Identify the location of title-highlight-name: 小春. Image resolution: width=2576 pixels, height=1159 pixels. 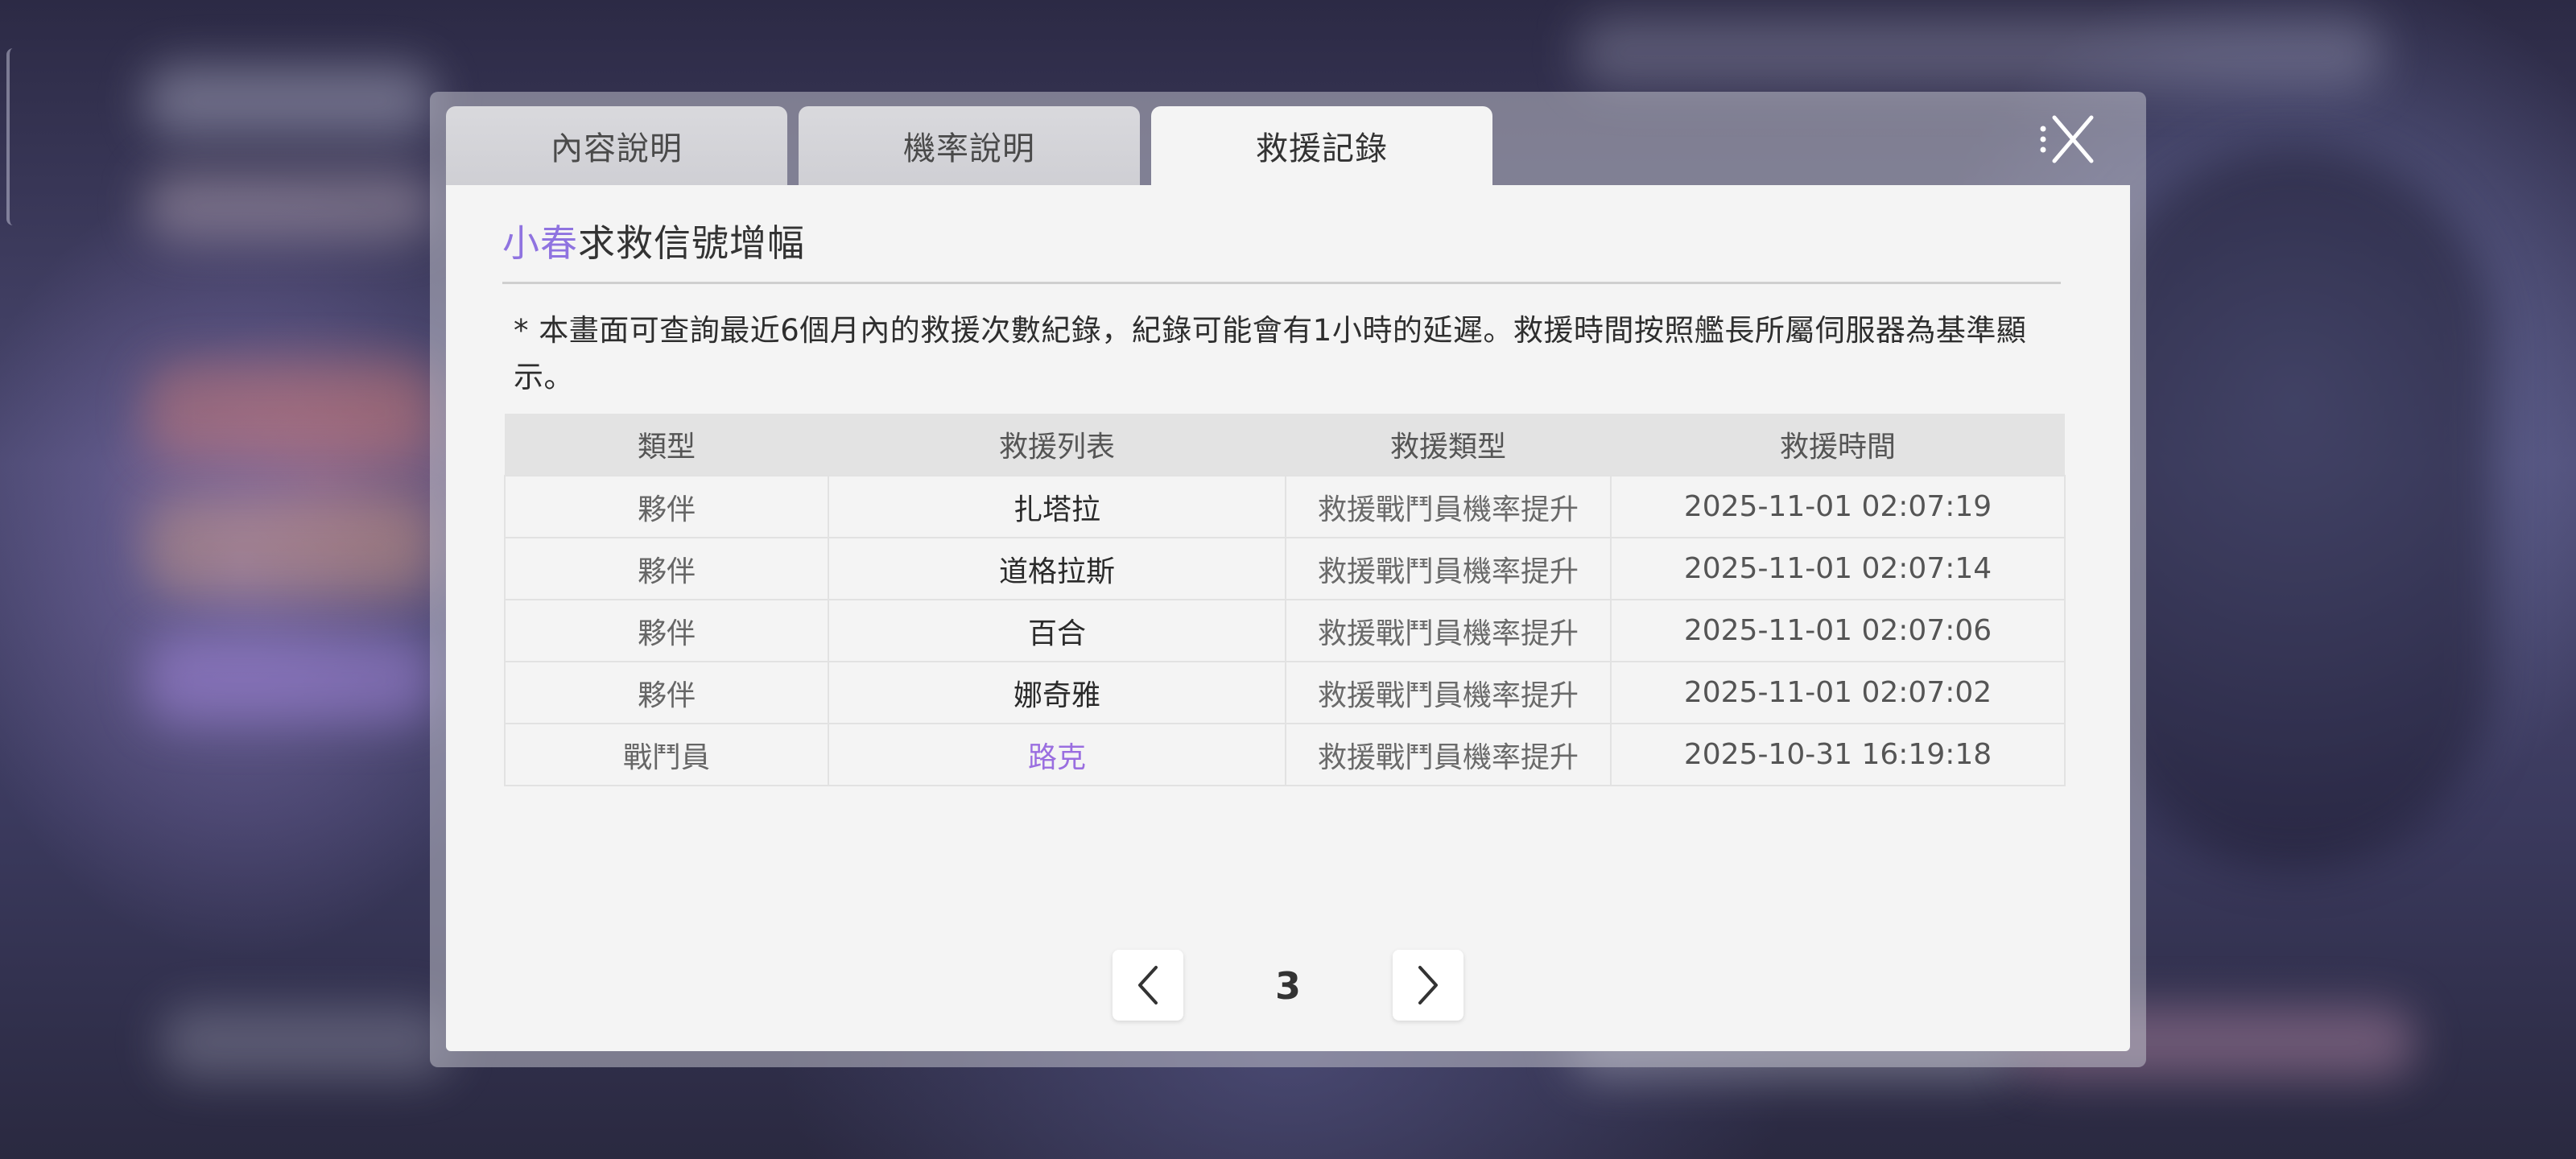
(540, 243).